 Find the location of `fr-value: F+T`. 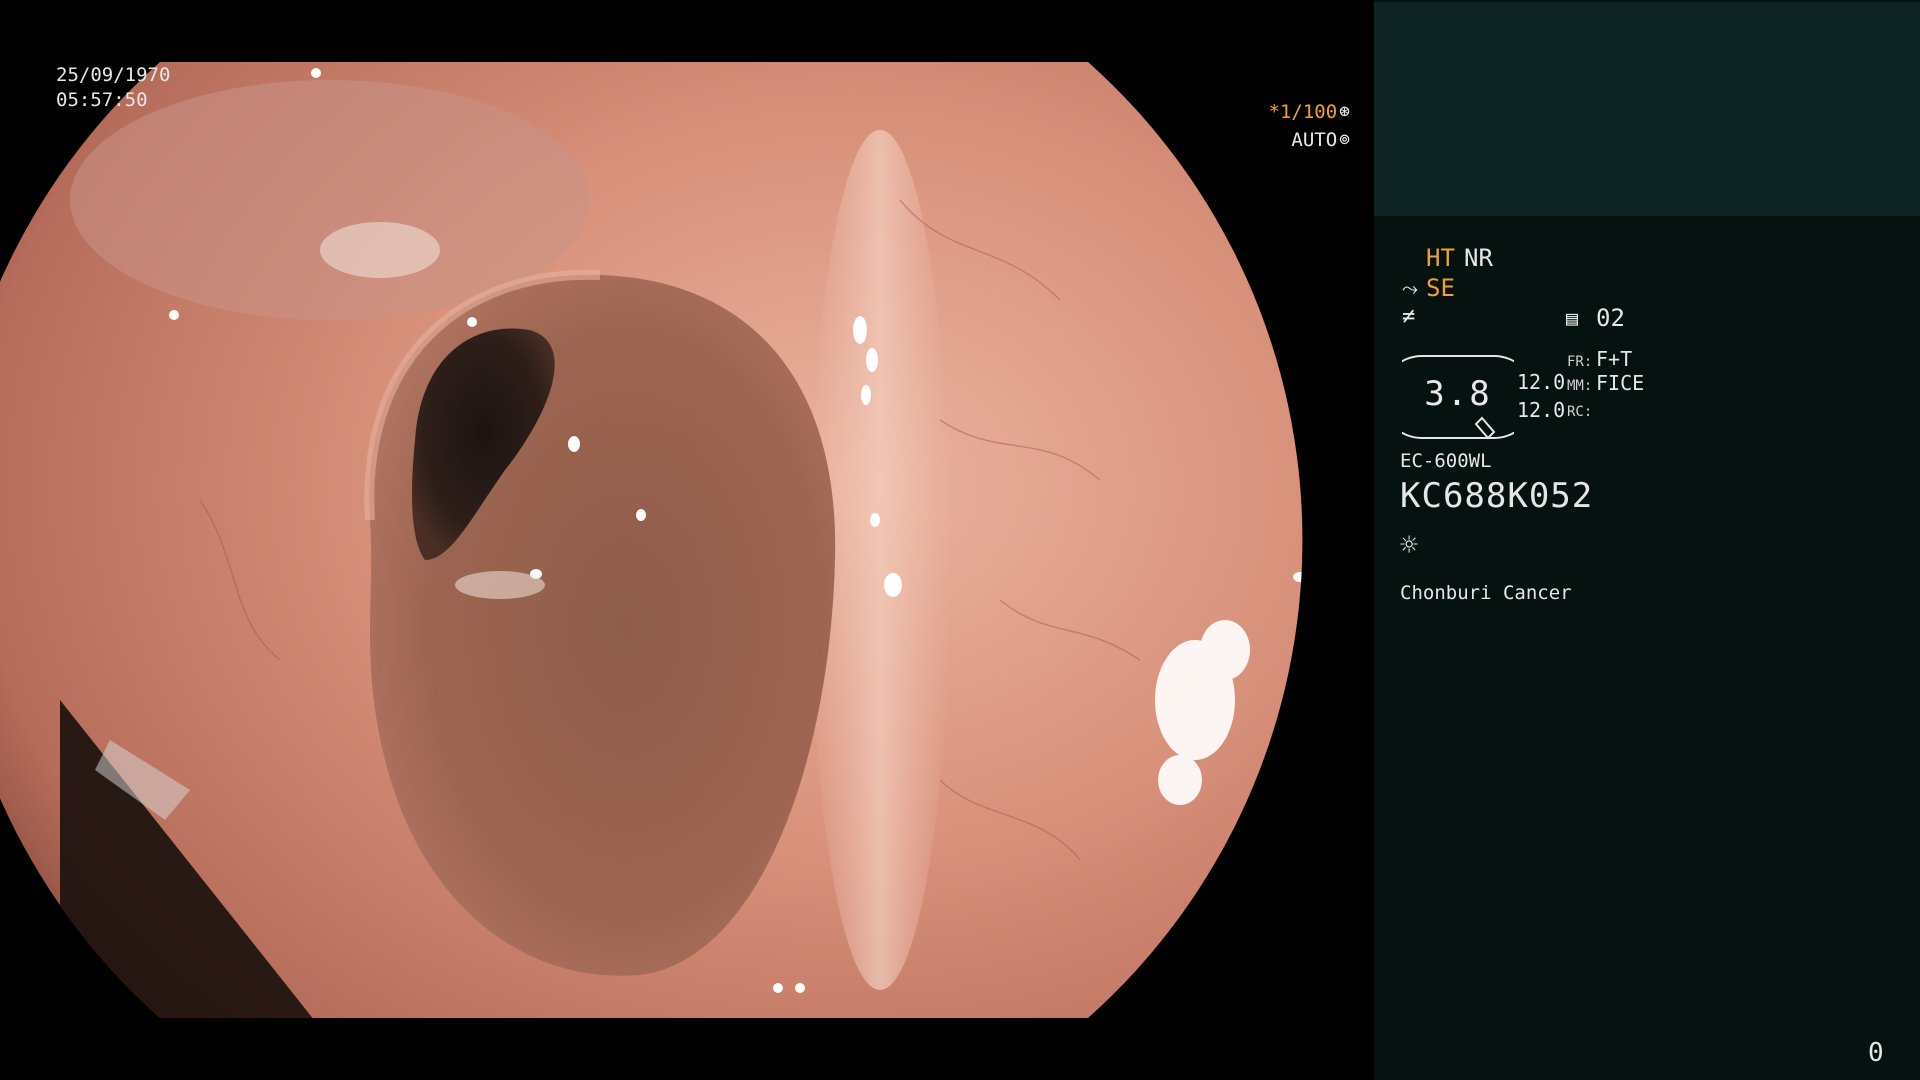

fr-value: F+T is located at coordinates (1614, 359).